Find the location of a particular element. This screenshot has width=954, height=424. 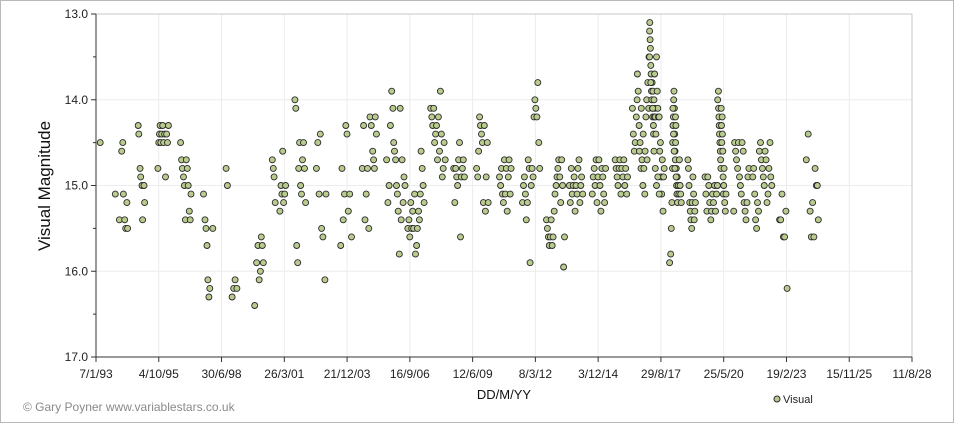

x-tick-label: 19/2/23 is located at coordinates (786, 374).